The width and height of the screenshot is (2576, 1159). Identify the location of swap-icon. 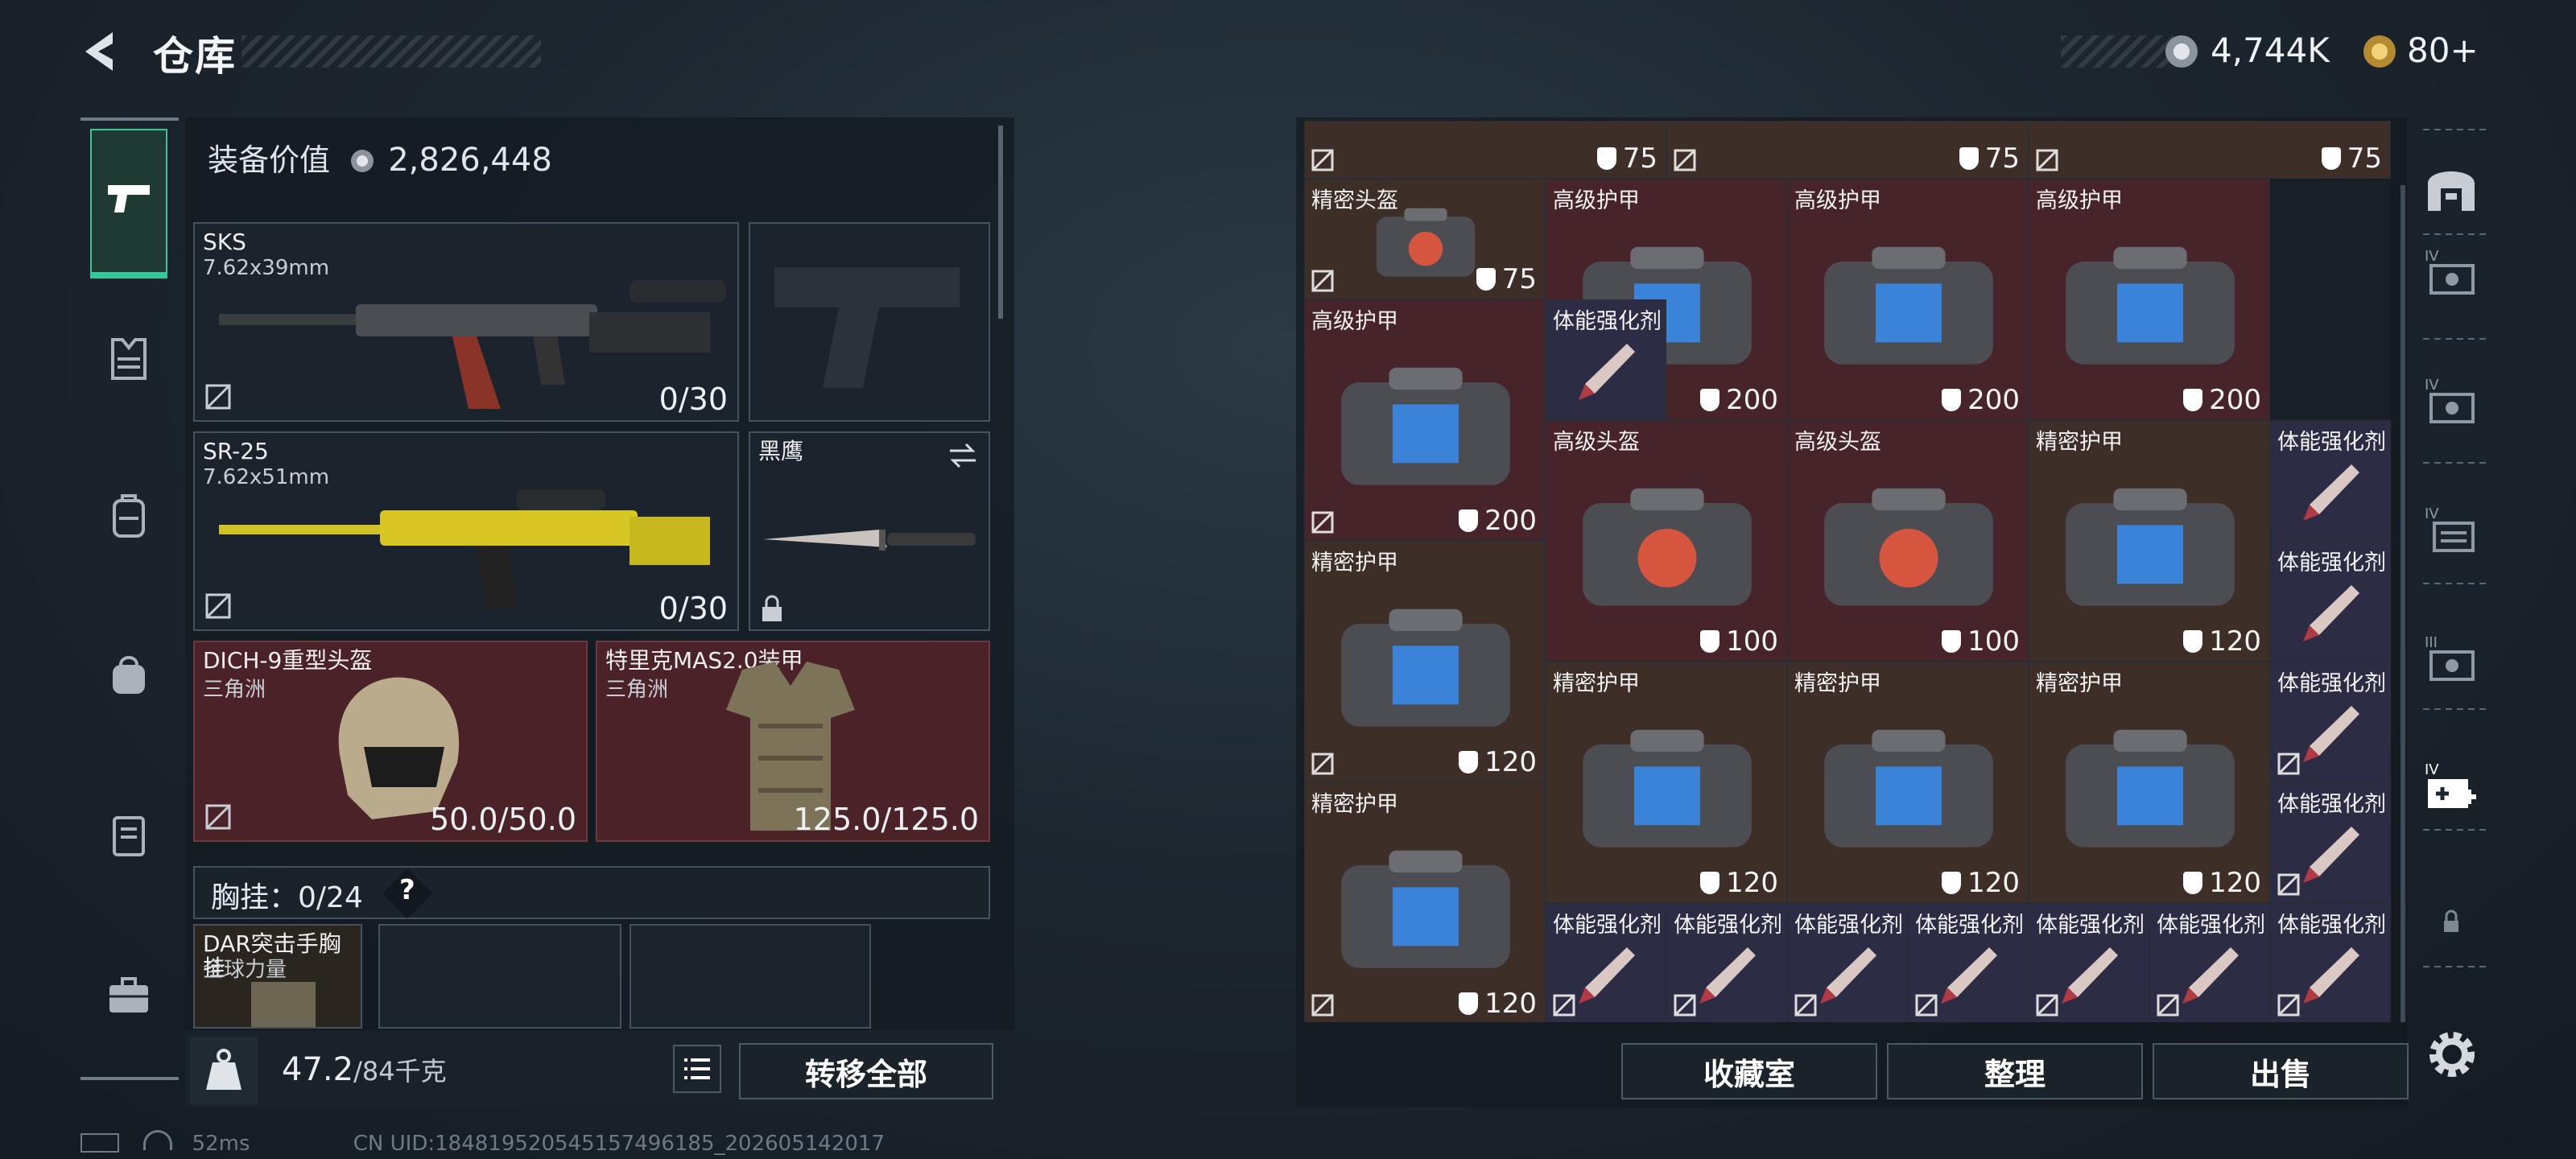
(963, 455).